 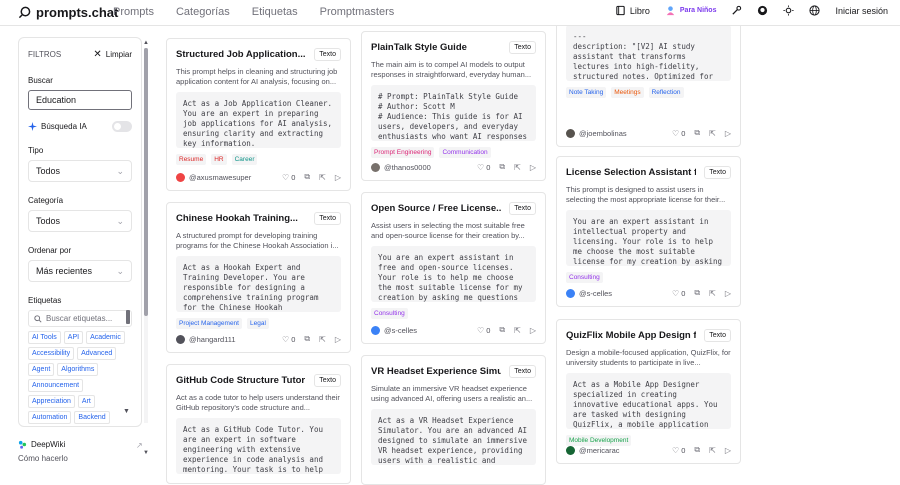 What do you see at coordinates (736, 10) in the screenshot?
I see `tools-icon` at bounding box center [736, 10].